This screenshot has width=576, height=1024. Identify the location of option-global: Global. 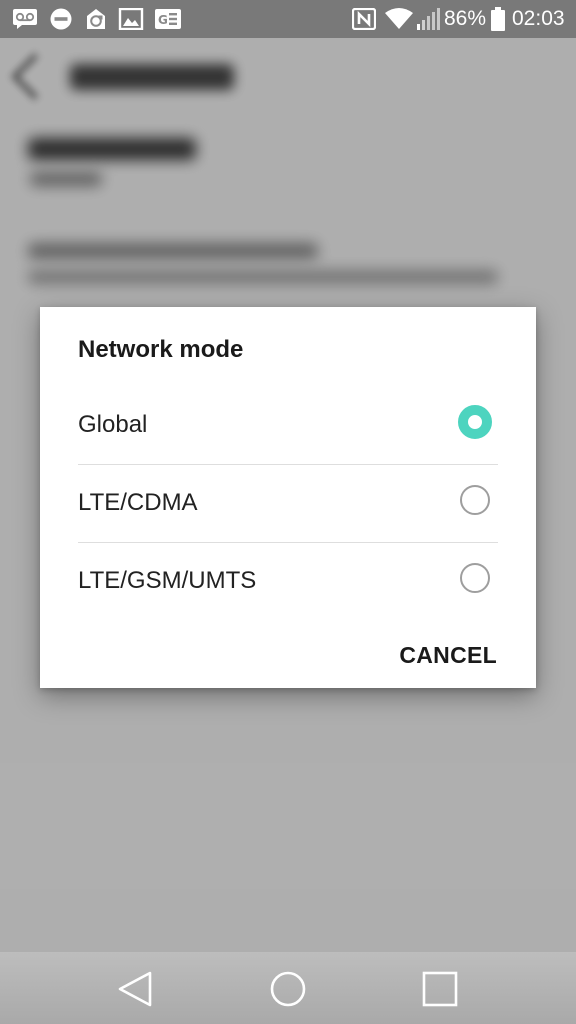
(288, 425).